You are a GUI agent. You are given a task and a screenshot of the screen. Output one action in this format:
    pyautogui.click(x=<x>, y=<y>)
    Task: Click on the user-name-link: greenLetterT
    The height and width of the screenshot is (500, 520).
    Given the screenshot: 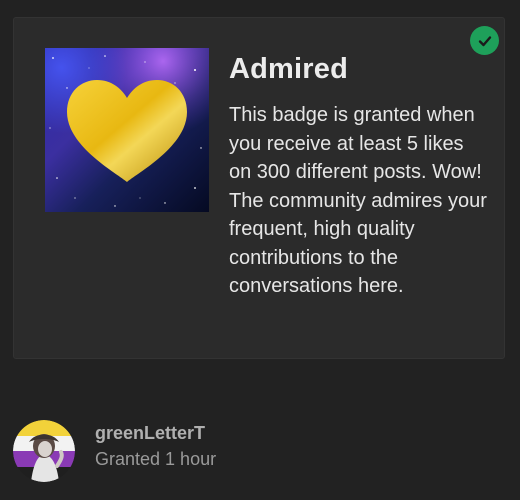 What is the action you would take?
    pyautogui.click(x=150, y=433)
    